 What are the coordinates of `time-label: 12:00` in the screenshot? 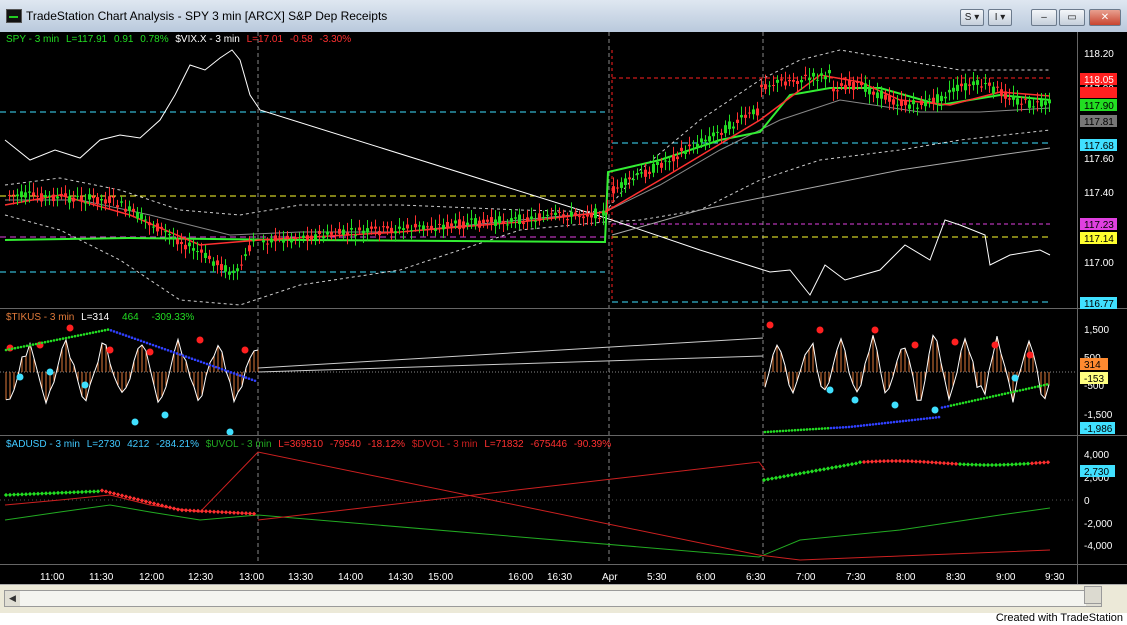 It's located at (151, 577).